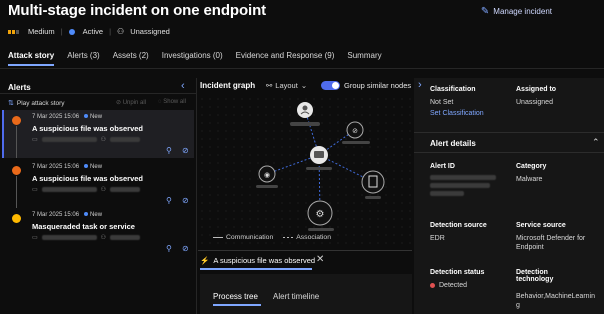 Image resolution: width=604 pixels, height=314 pixels. I want to click on severity-label: Medium, so click(41, 31).